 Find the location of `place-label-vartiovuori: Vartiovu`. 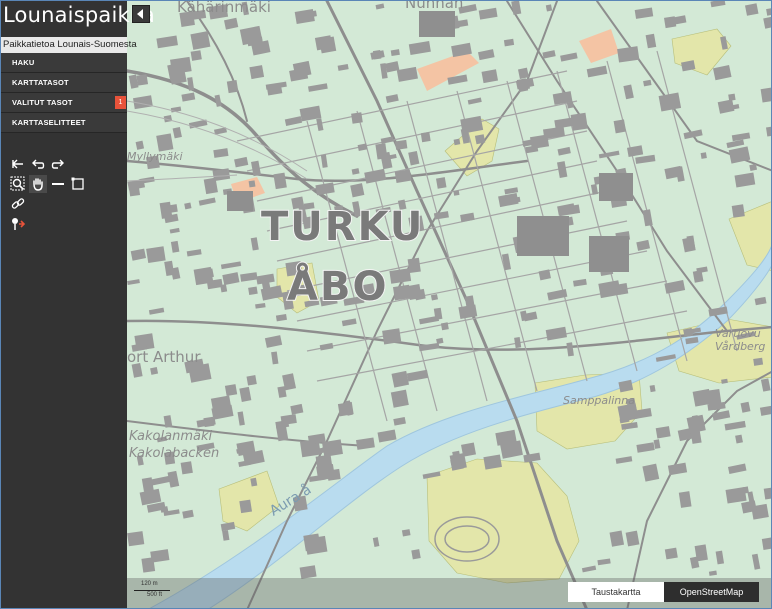

place-label-vartiovuori: Vartiovu is located at coordinates (738, 333).